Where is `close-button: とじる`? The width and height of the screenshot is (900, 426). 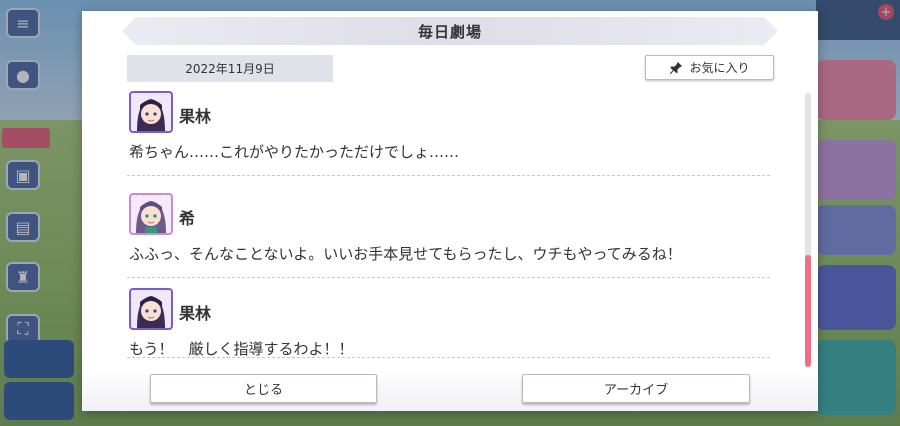 close-button: とじる is located at coordinates (263, 388).